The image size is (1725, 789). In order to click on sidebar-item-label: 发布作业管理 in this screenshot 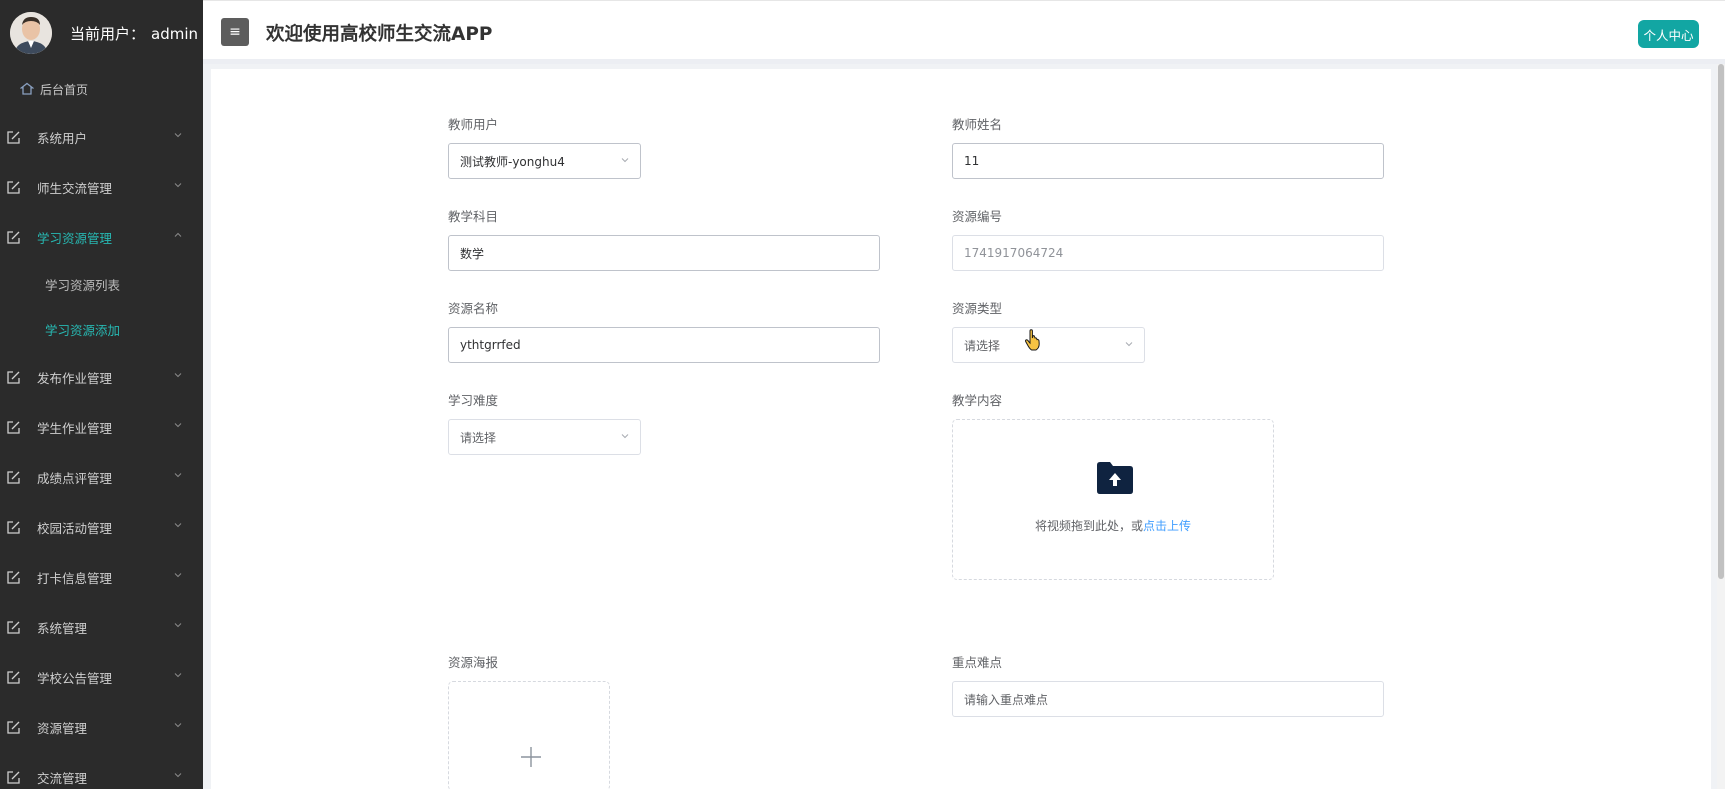, I will do `click(75, 378)`.